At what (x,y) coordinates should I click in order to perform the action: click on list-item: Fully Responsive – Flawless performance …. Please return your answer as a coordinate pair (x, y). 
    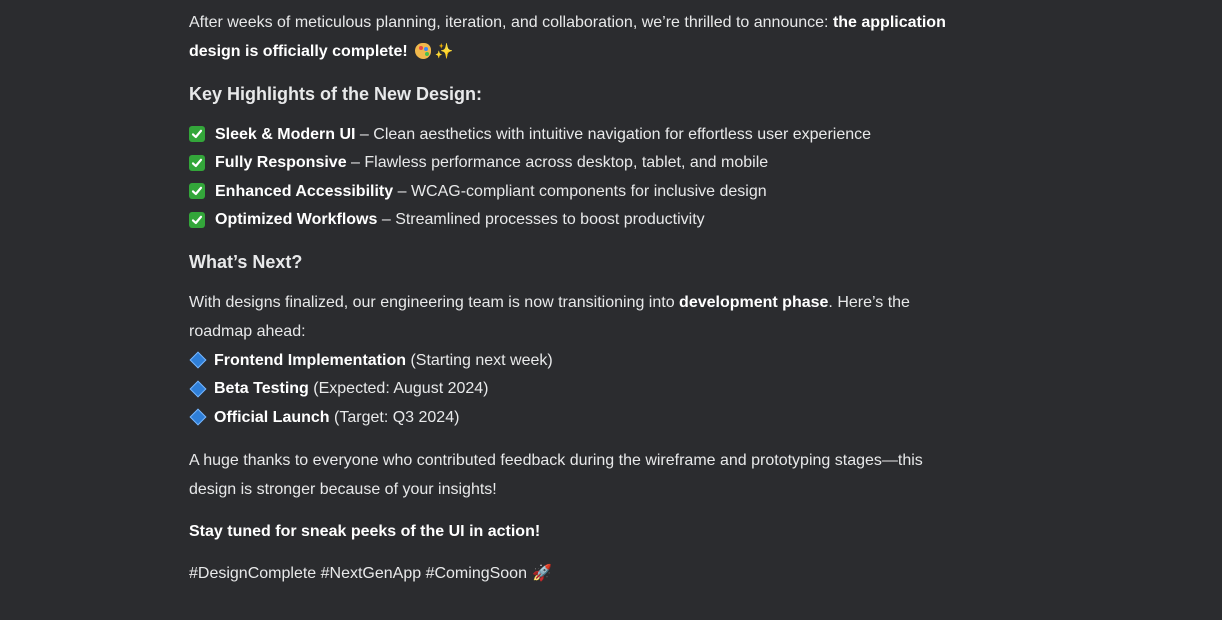
    Looking at the image, I should click on (569, 163).